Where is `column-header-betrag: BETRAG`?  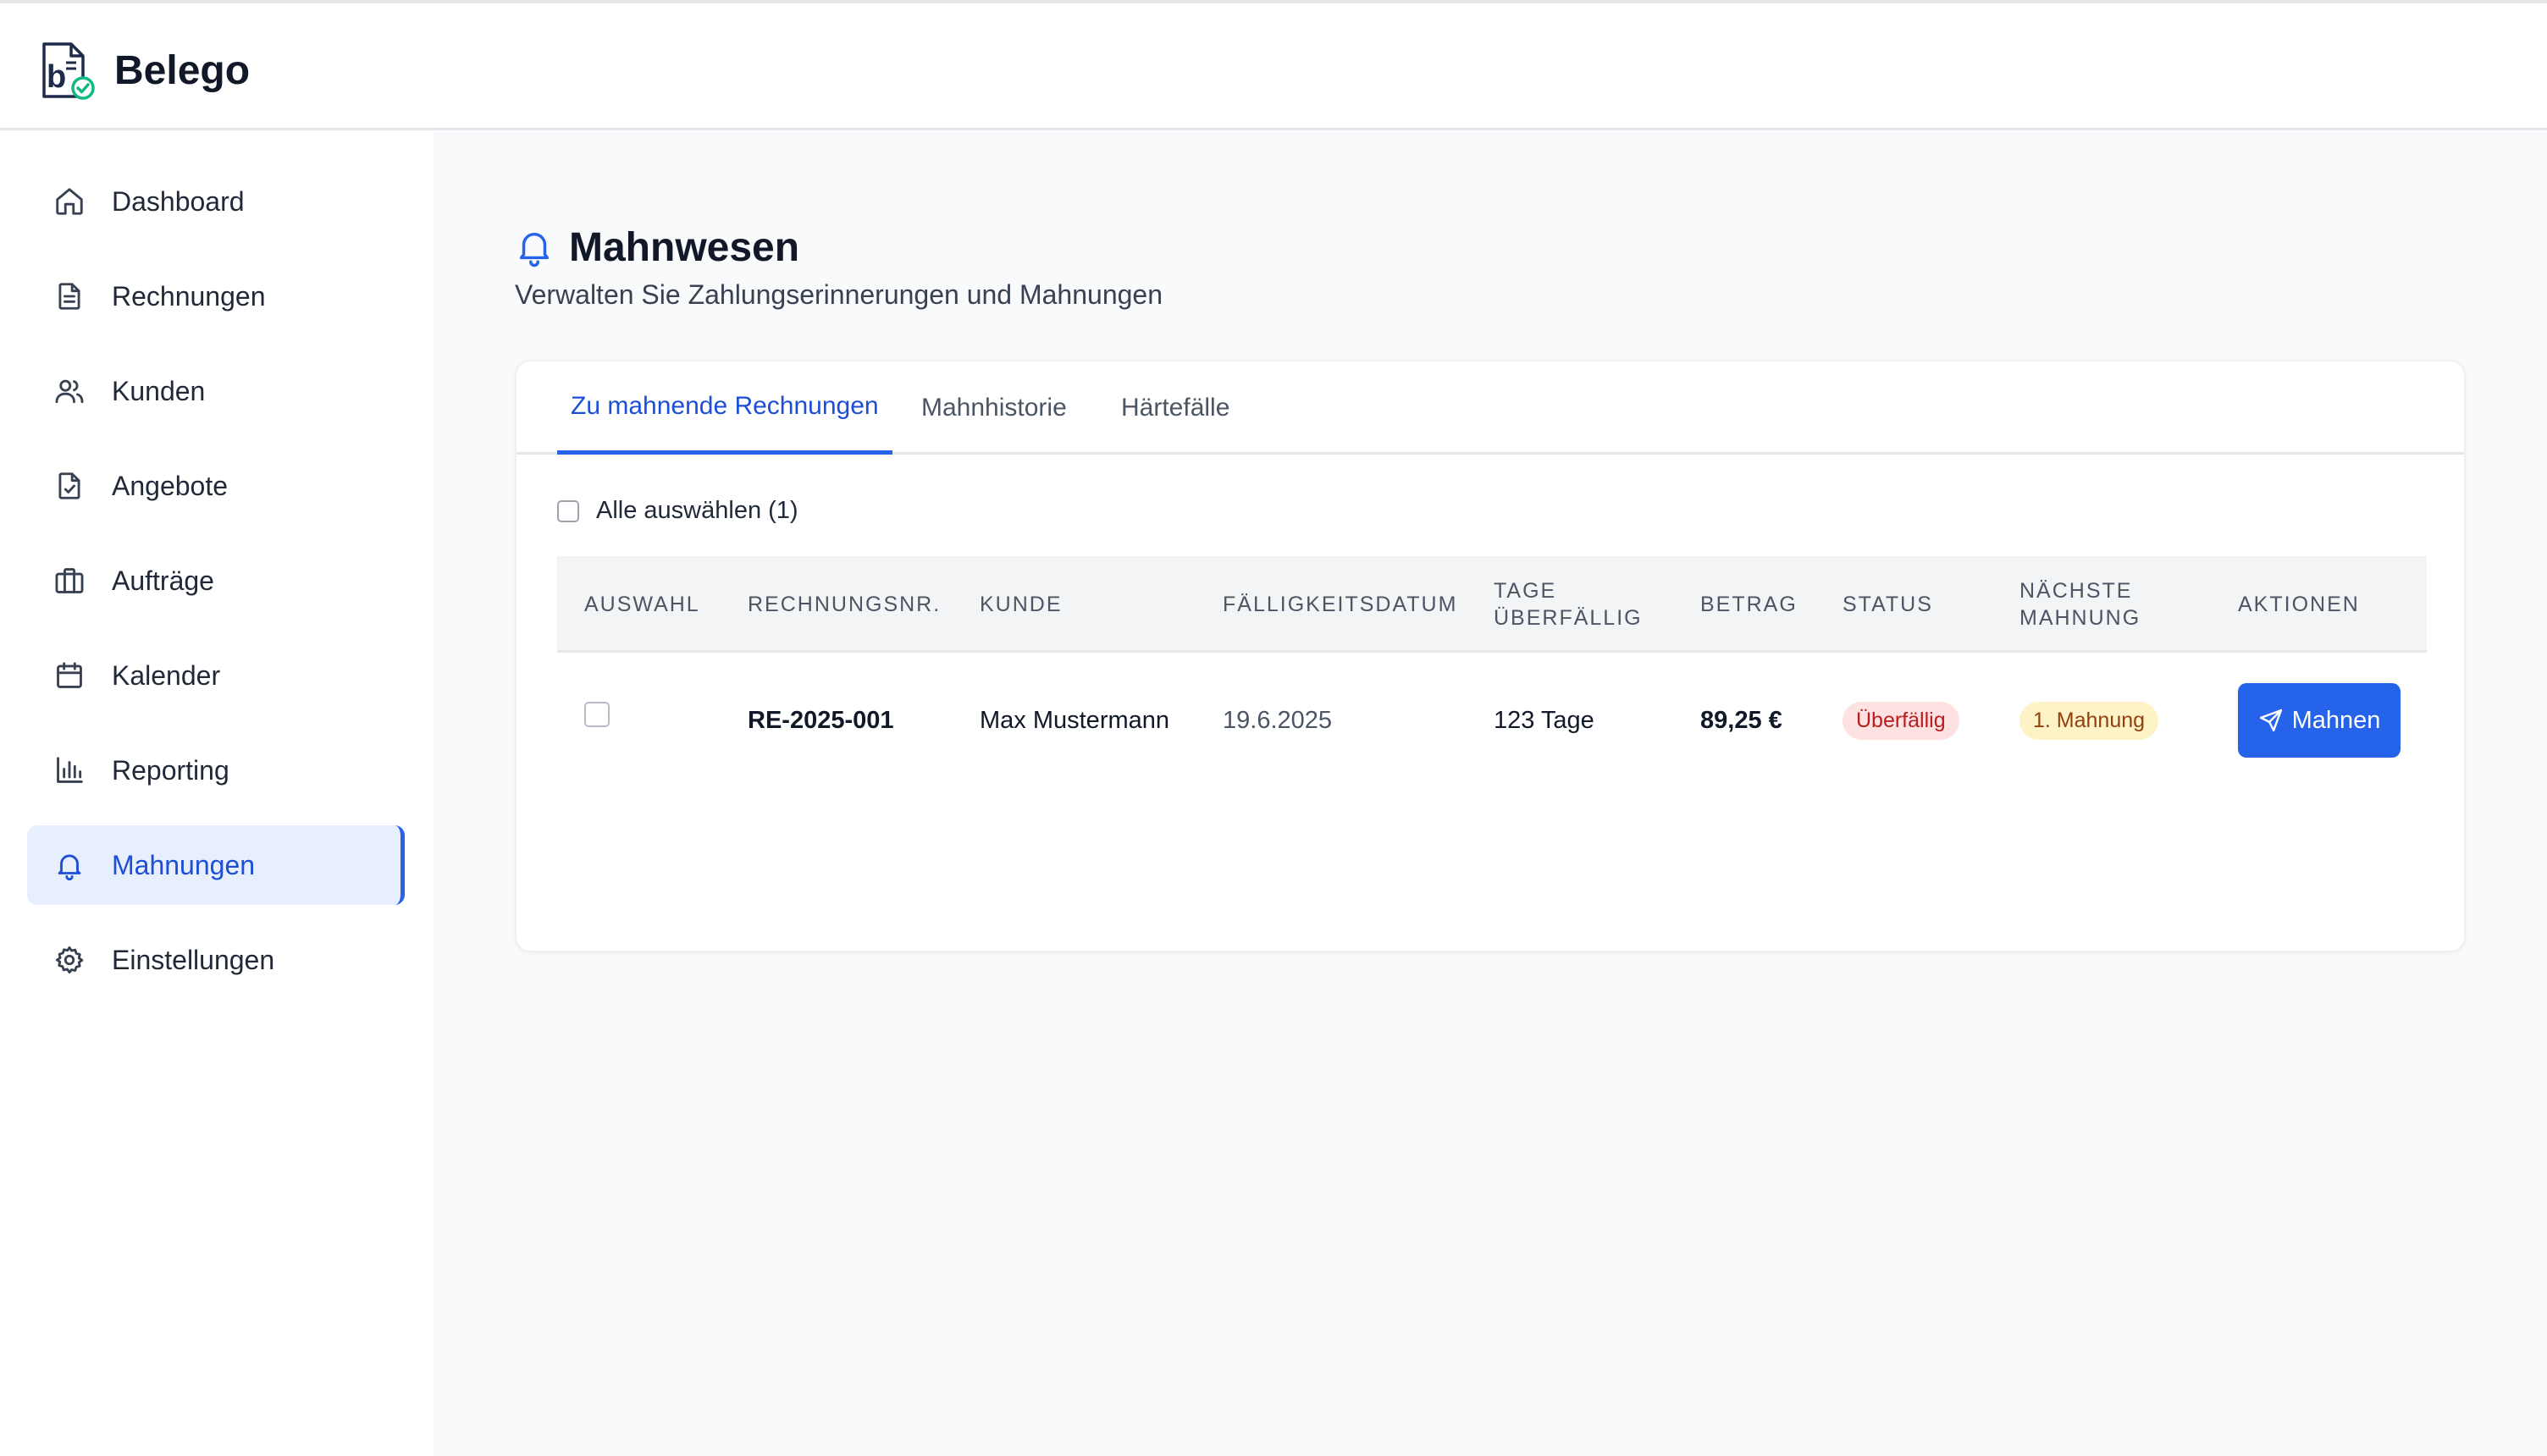 column-header-betrag: BETRAG is located at coordinates (1749, 604).